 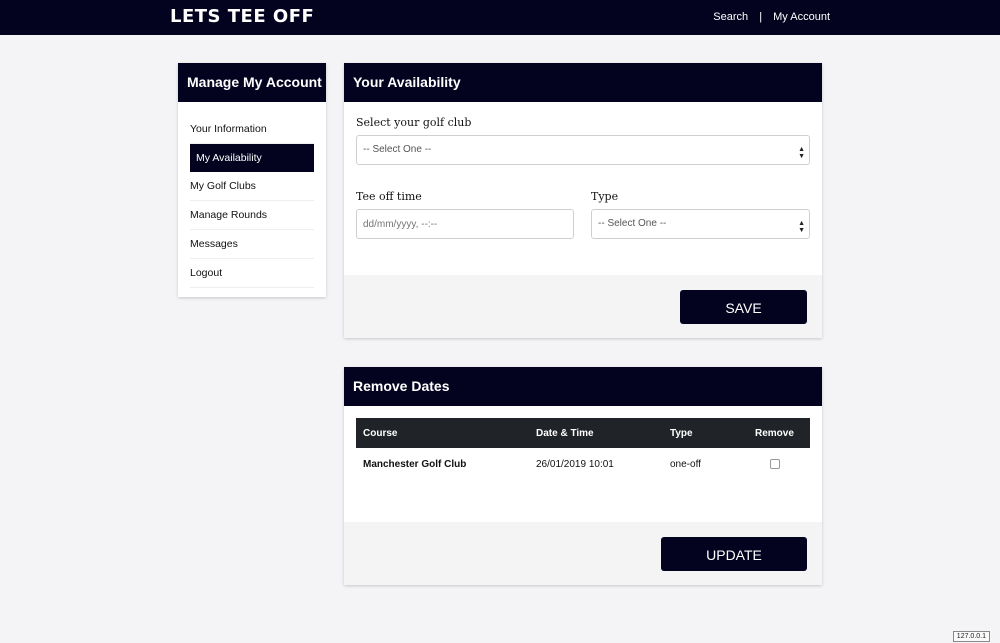 What do you see at coordinates (242, 16) in the screenshot?
I see `brand-logo: LETS TEE OFF` at bounding box center [242, 16].